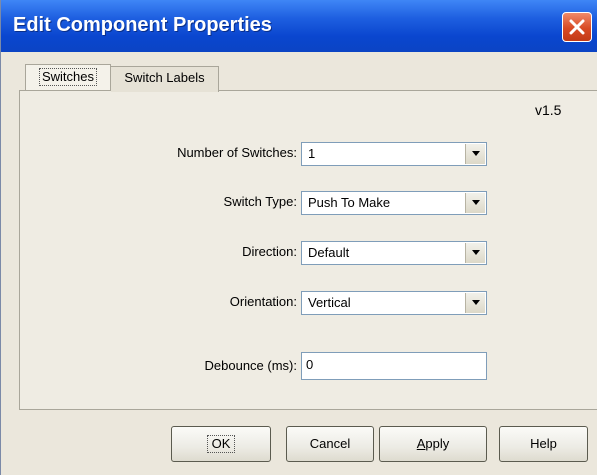  I want to click on debounce-input: 0, so click(394, 366).